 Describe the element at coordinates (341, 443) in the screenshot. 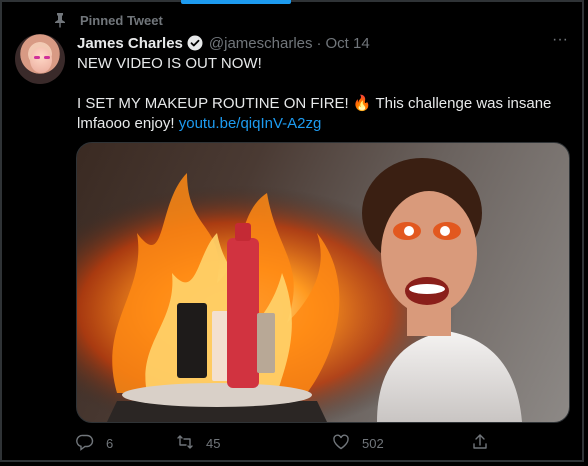

I see `heart-icon` at that location.